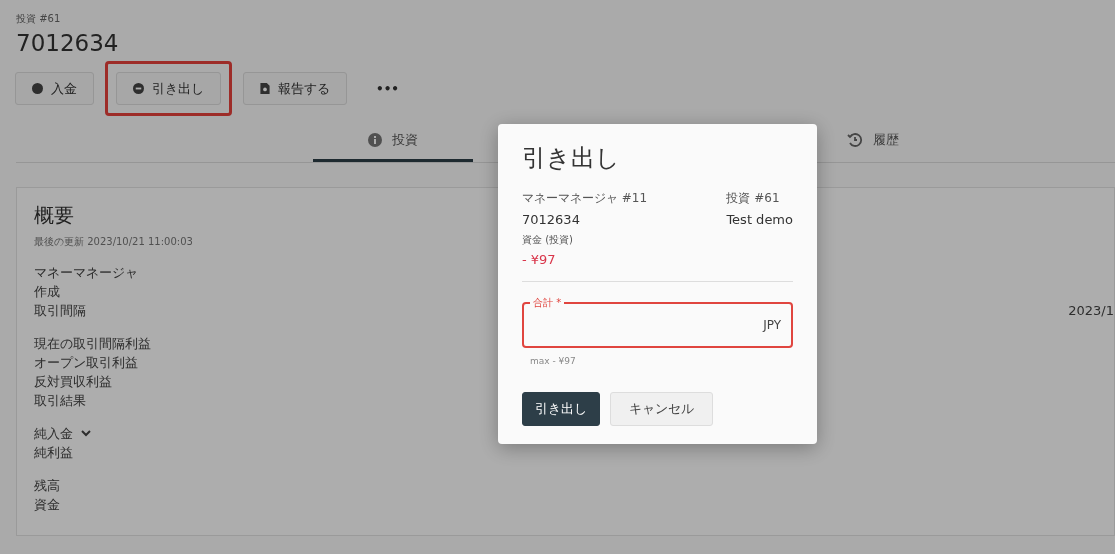 The image size is (1115, 554). I want to click on page-title: 7012634, so click(68, 43).